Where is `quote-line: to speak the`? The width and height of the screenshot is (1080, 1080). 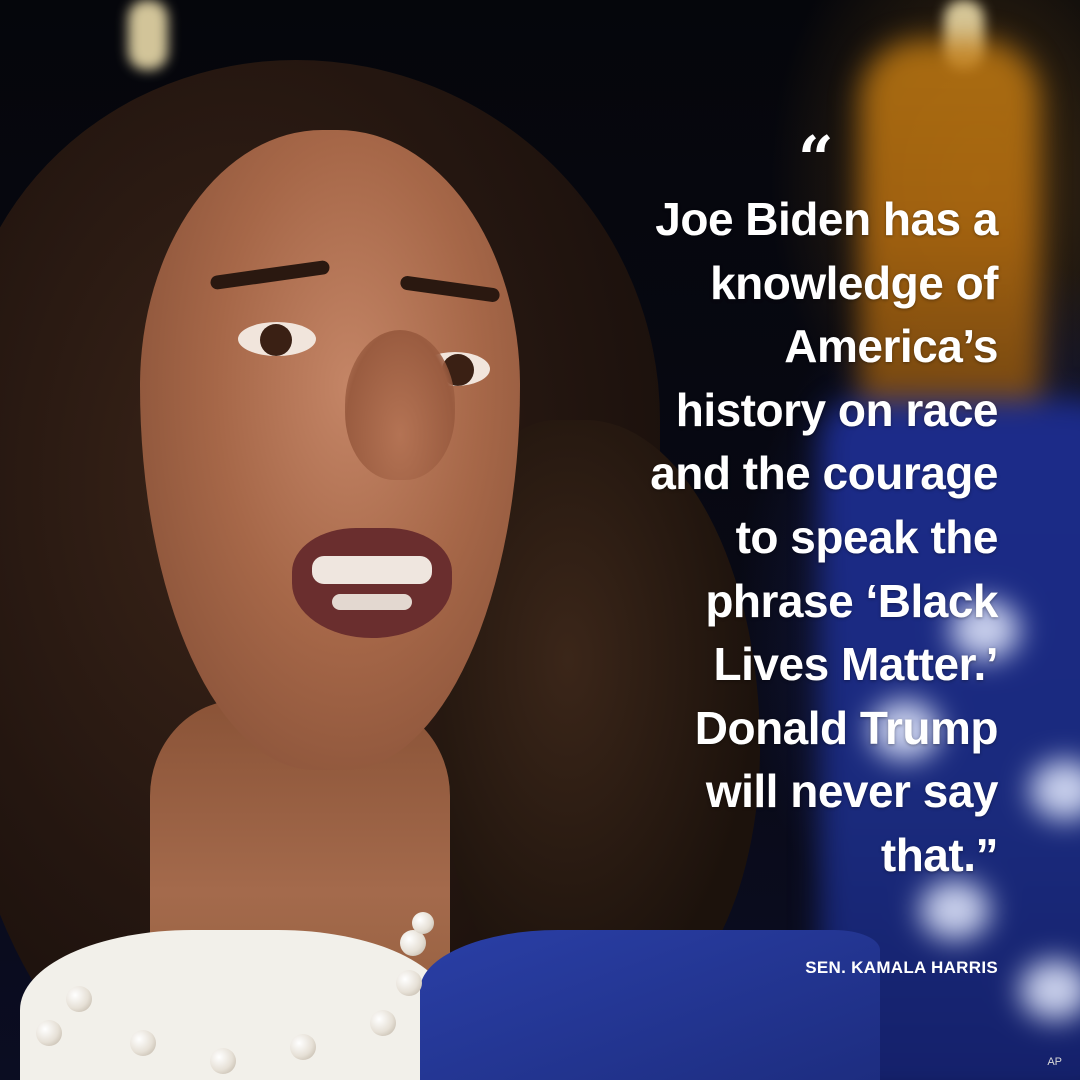 quote-line: to speak the is located at coordinates (867, 536).